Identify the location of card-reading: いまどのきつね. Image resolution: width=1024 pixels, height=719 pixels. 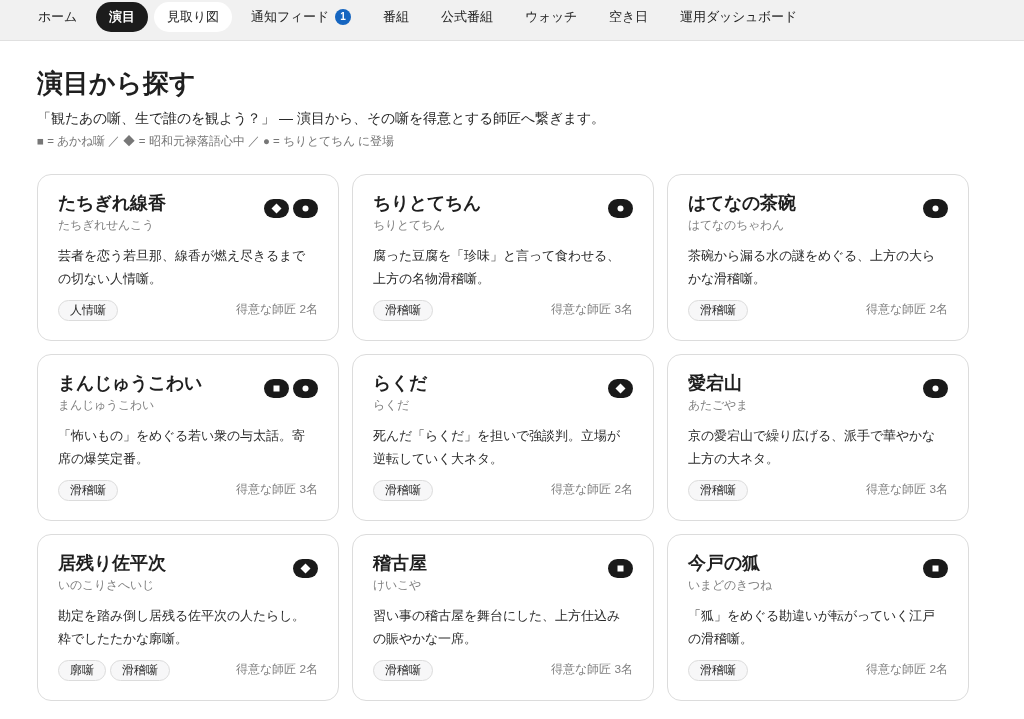
(730, 585).